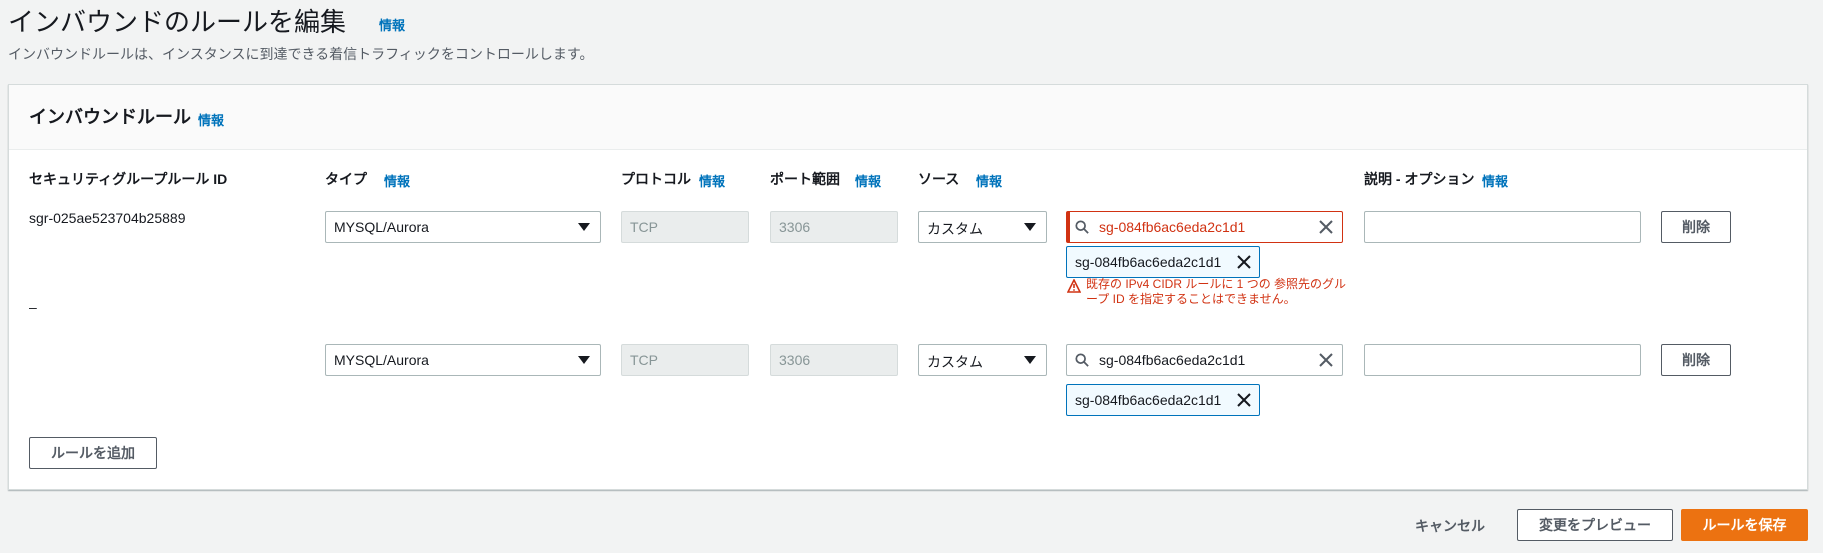 The height and width of the screenshot is (553, 1823). I want to click on column-header-source: ソース, so click(939, 179).